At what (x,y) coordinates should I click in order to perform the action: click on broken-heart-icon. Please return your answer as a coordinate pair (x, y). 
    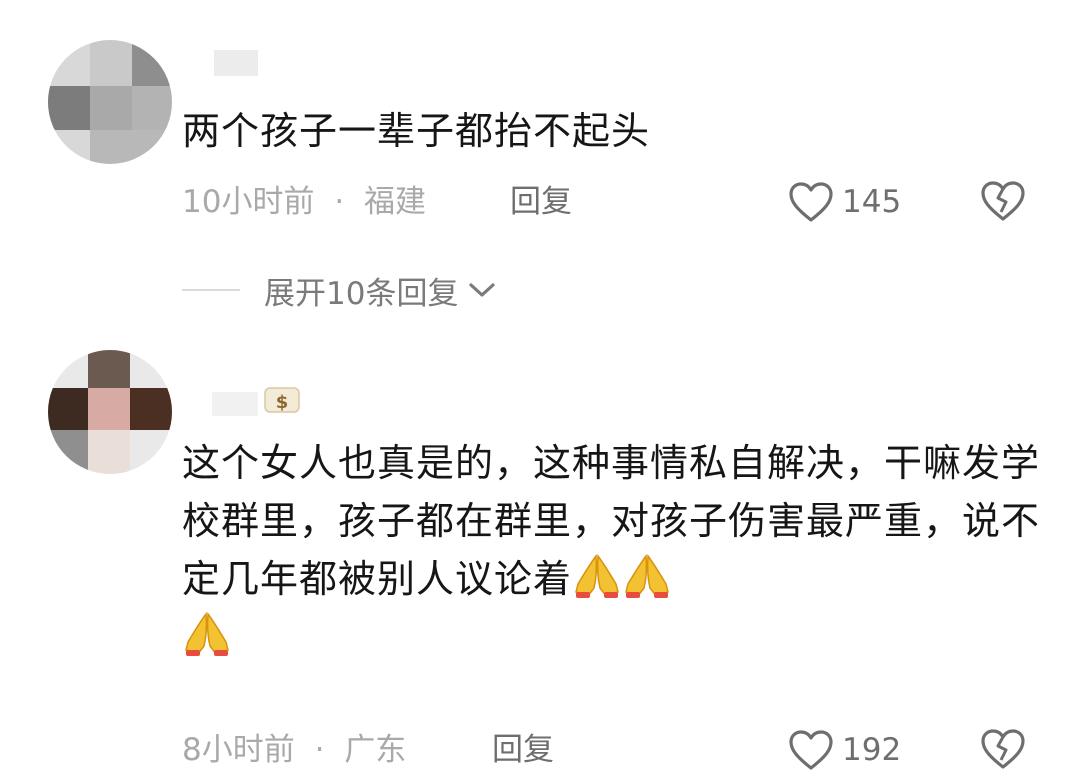
    Looking at the image, I should click on (1003, 201).